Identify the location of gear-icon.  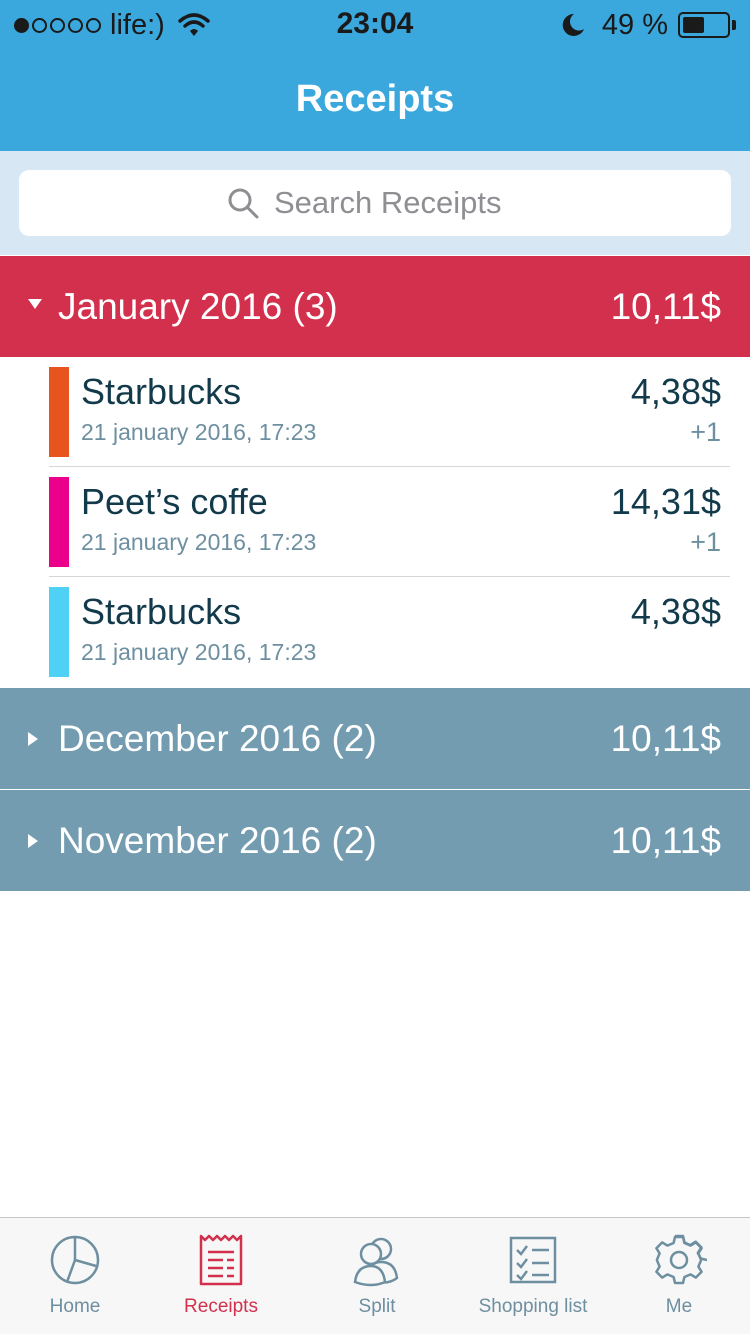
(681, 1259).